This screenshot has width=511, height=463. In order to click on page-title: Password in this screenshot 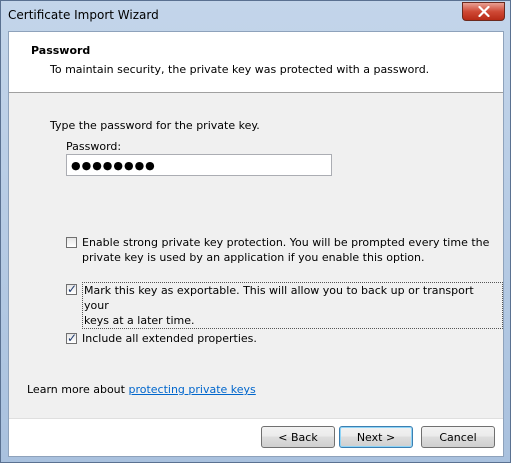, I will do `click(61, 50)`.